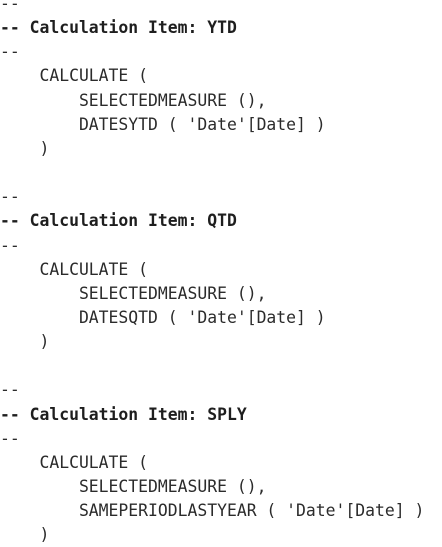 Image resolution: width=442 pixels, height=547 pixels. What do you see at coordinates (212, 511) in the screenshot?
I see `code-line: SAMEPERIODLASTYEAR ( 'Date'[Date] )` at bounding box center [212, 511].